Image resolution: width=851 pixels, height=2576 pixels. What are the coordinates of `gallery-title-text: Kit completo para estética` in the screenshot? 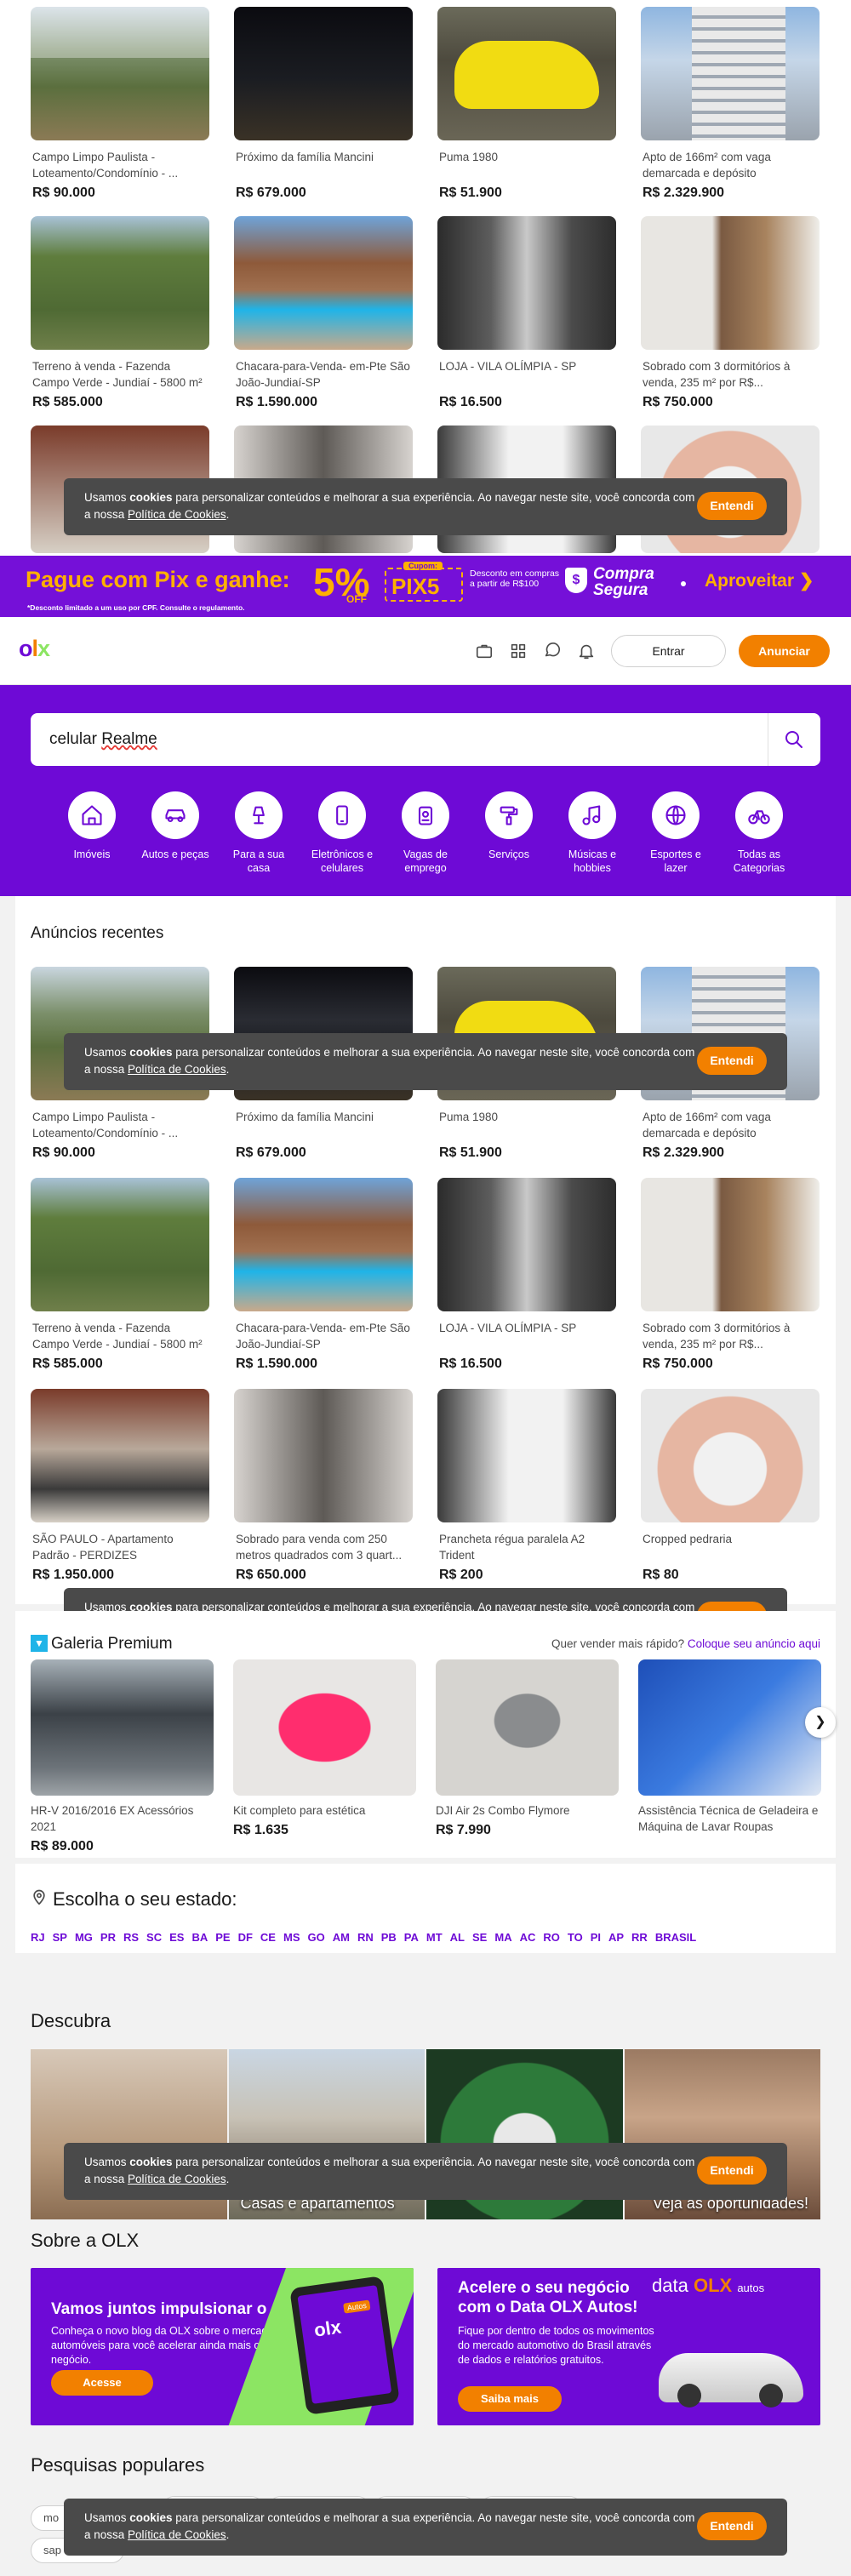 It's located at (324, 1810).